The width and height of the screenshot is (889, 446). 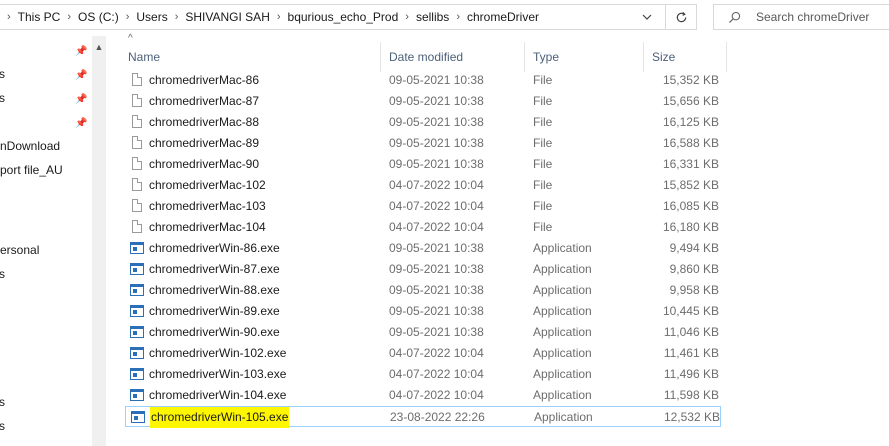 I want to click on breadcrumb-item: SHIVANGI SAH, so click(x=227, y=17).